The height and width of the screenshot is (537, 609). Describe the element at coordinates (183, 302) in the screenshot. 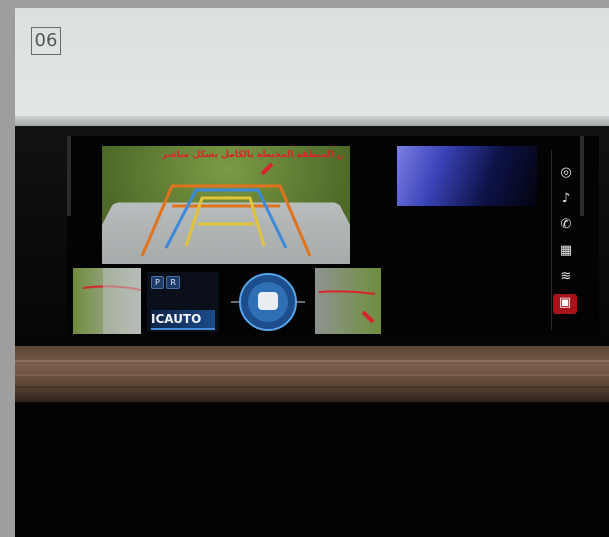

I see `parking-status-panel: P R ICAUTO` at that location.